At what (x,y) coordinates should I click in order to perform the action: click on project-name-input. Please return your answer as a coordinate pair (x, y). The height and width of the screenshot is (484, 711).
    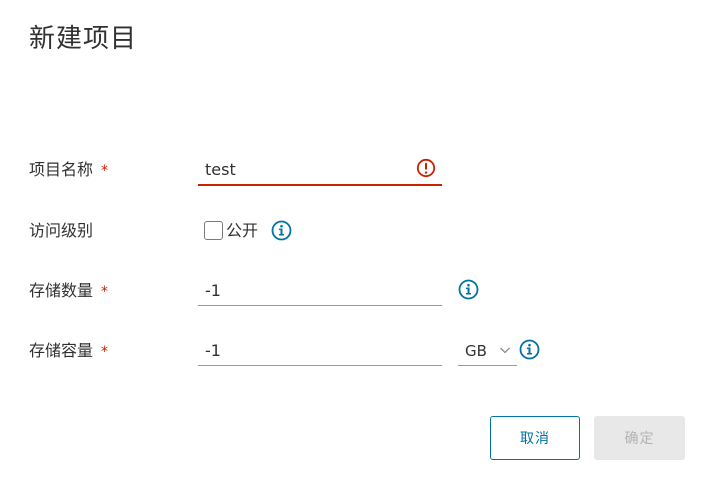
    Looking at the image, I should click on (301, 169).